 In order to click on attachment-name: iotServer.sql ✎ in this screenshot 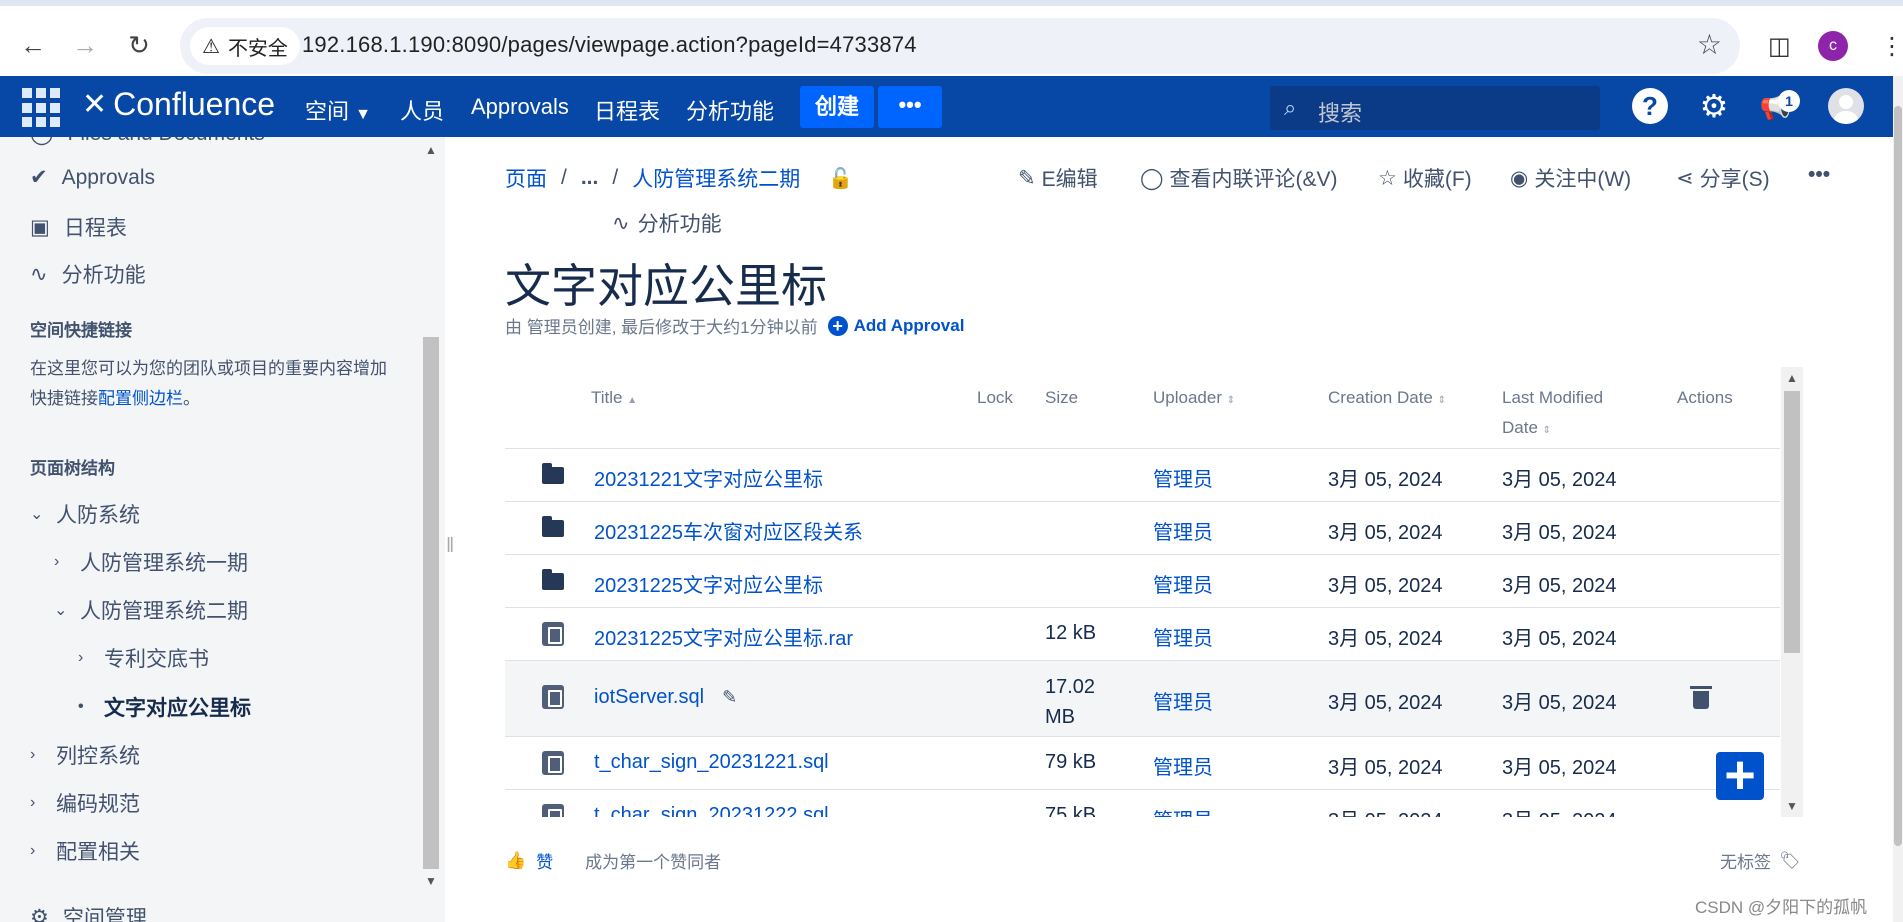, I will do `click(665, 697)`.